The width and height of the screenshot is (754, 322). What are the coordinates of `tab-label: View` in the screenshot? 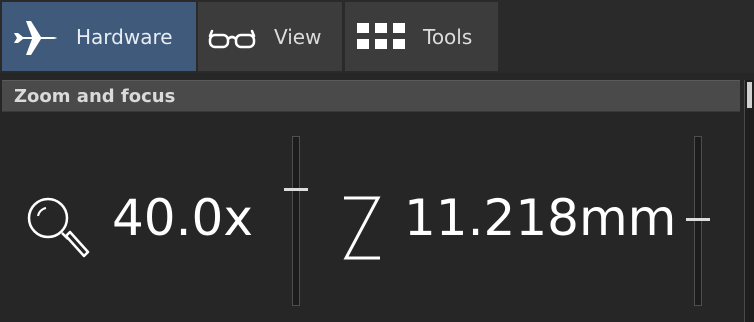 It's located at (298, 36).